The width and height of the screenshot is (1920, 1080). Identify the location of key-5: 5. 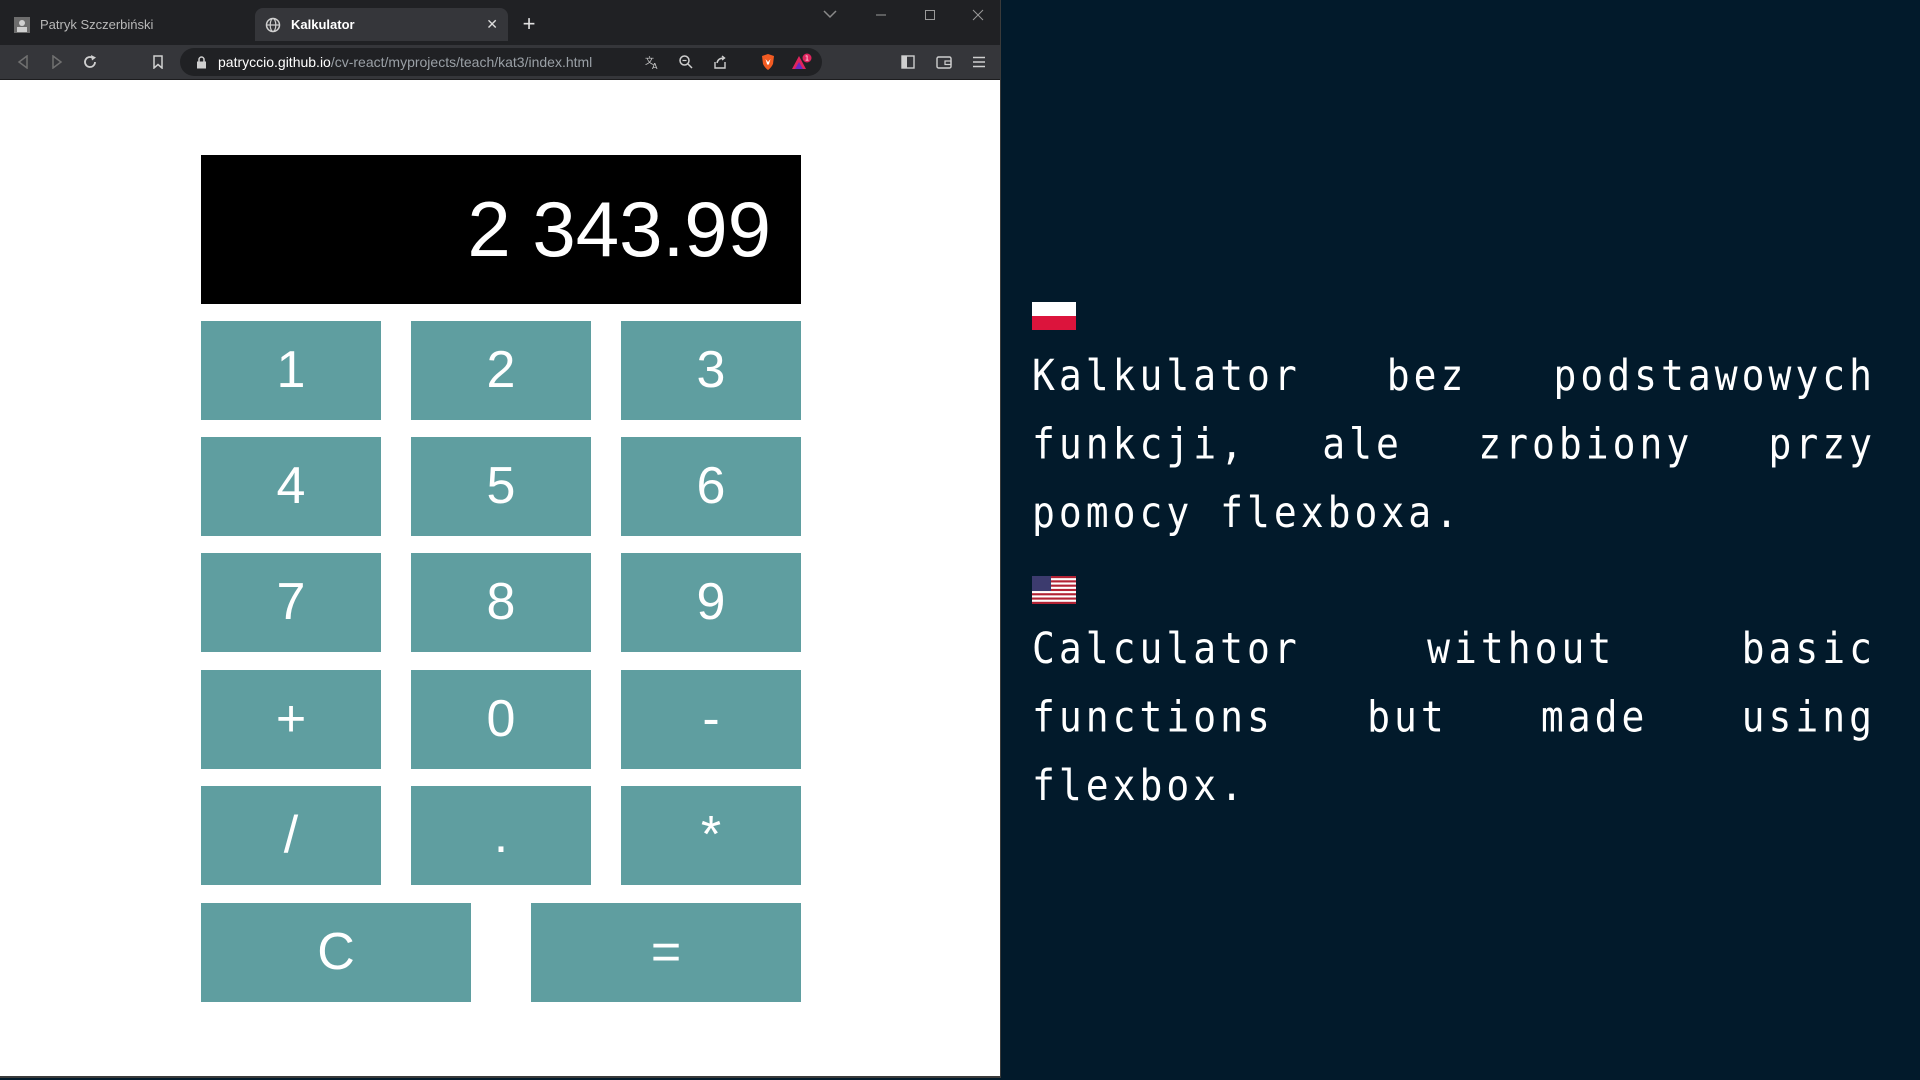
(501, 486).